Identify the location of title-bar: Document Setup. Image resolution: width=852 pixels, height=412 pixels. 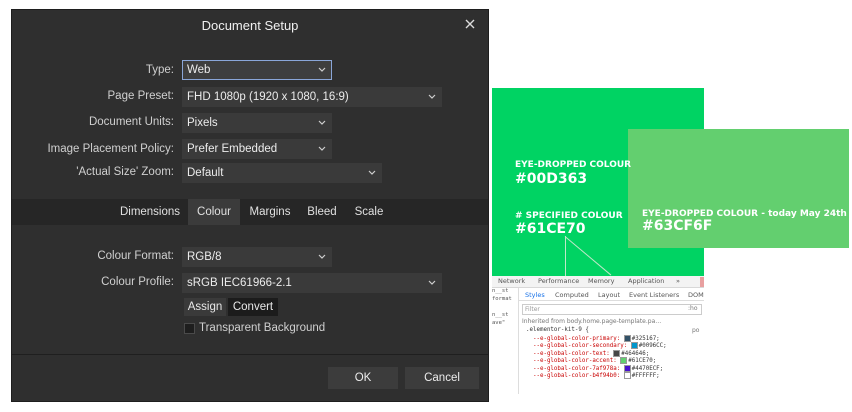
(250, 25).